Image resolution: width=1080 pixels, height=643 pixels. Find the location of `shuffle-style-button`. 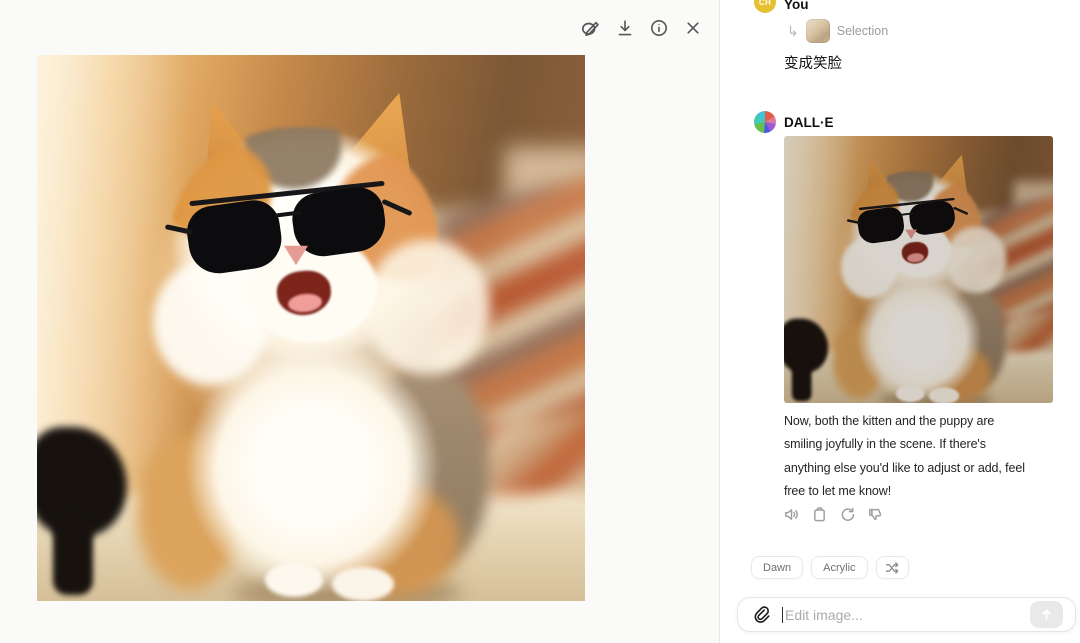

shuffle-style-button is located at coordinates (892, 567).